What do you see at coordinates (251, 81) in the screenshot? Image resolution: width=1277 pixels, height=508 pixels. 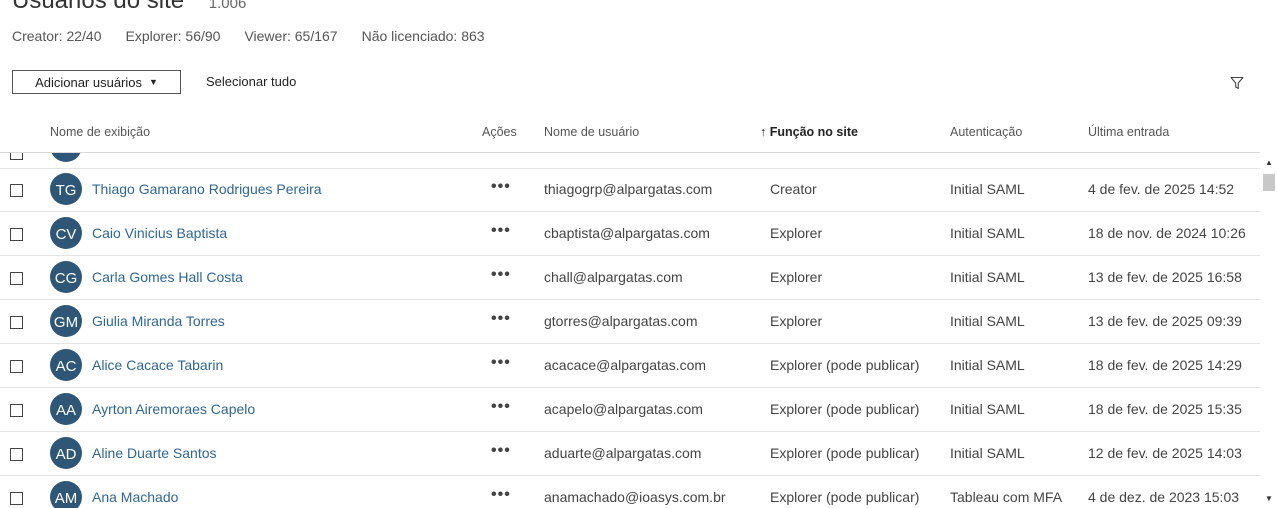 I see `select-all-link: Selecionar tudo` at bounding box center [251, 81].